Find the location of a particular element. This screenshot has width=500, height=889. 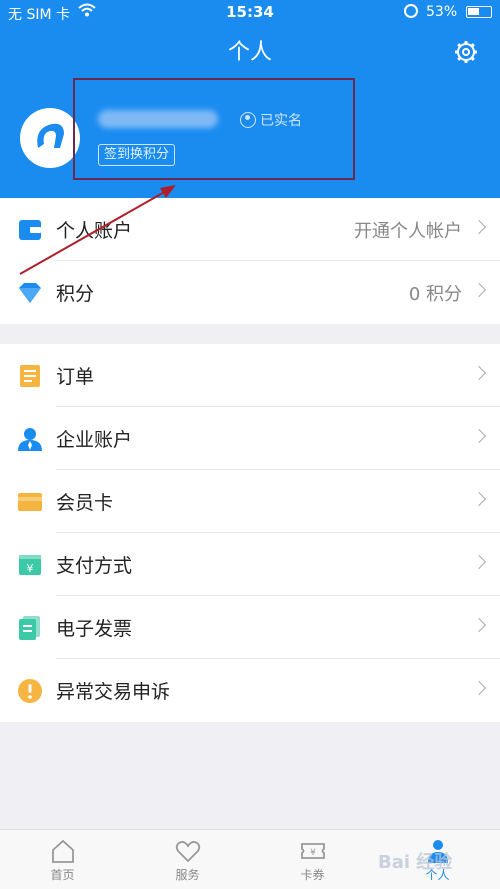

menu-row-label: 支付方式 is located at coordinates (94, 566).